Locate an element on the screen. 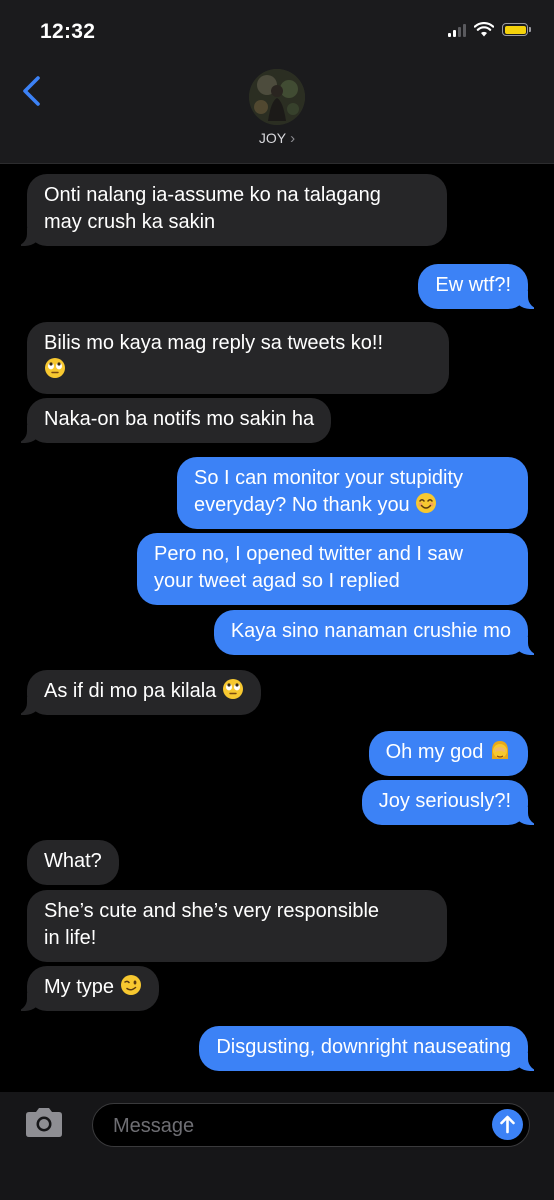  message-text: As if di mo pa kilala is located at coordinates (144, 690).